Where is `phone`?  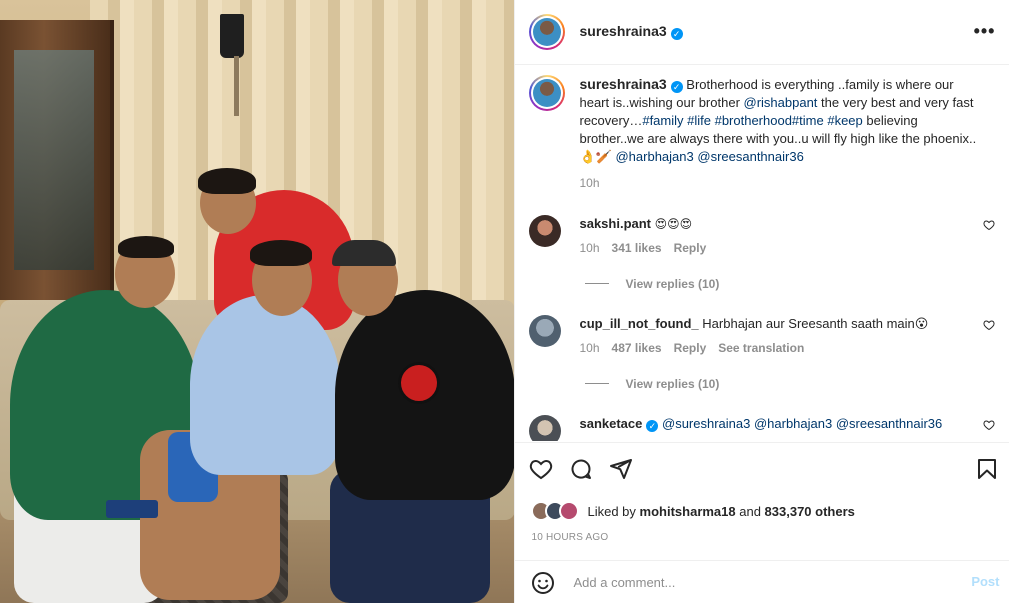 phone is located at coordinates (132, 509).